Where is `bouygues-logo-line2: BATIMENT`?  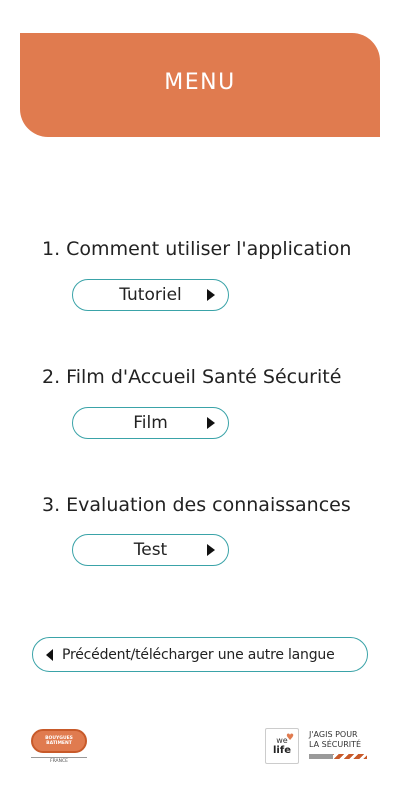
bouygues-logo-line2: BATIMENT is located at coordinates (59, 743).